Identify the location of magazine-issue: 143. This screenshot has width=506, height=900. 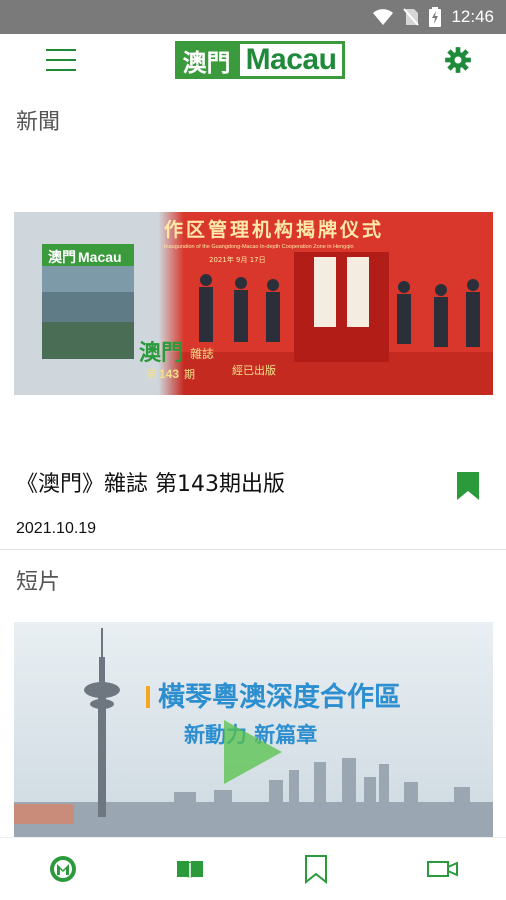
(169, 374).